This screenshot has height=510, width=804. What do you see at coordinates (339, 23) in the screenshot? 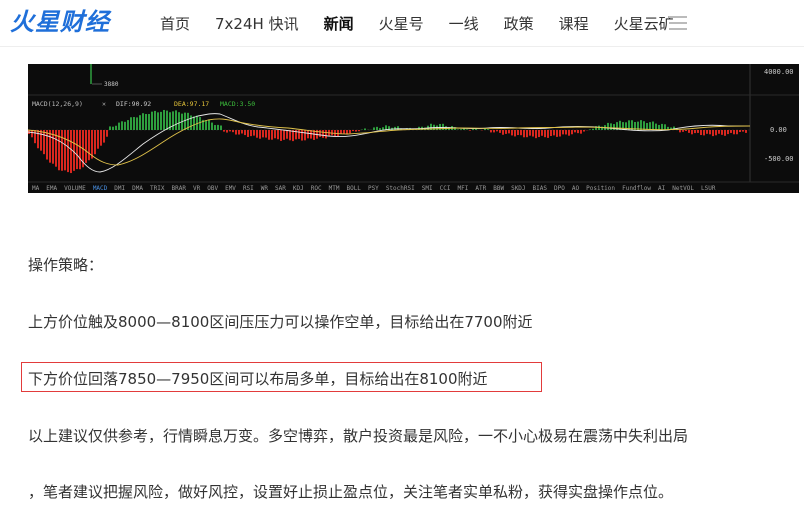
I see `nav-item-news: 新闻` at bounding box center [339, 23].